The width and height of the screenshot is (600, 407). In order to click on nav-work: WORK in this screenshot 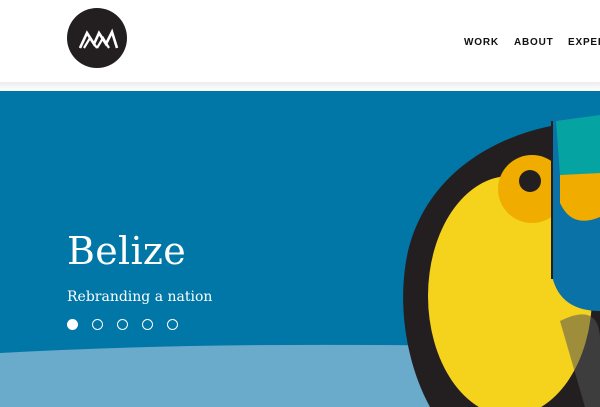, I will do `click(481, 43)`.